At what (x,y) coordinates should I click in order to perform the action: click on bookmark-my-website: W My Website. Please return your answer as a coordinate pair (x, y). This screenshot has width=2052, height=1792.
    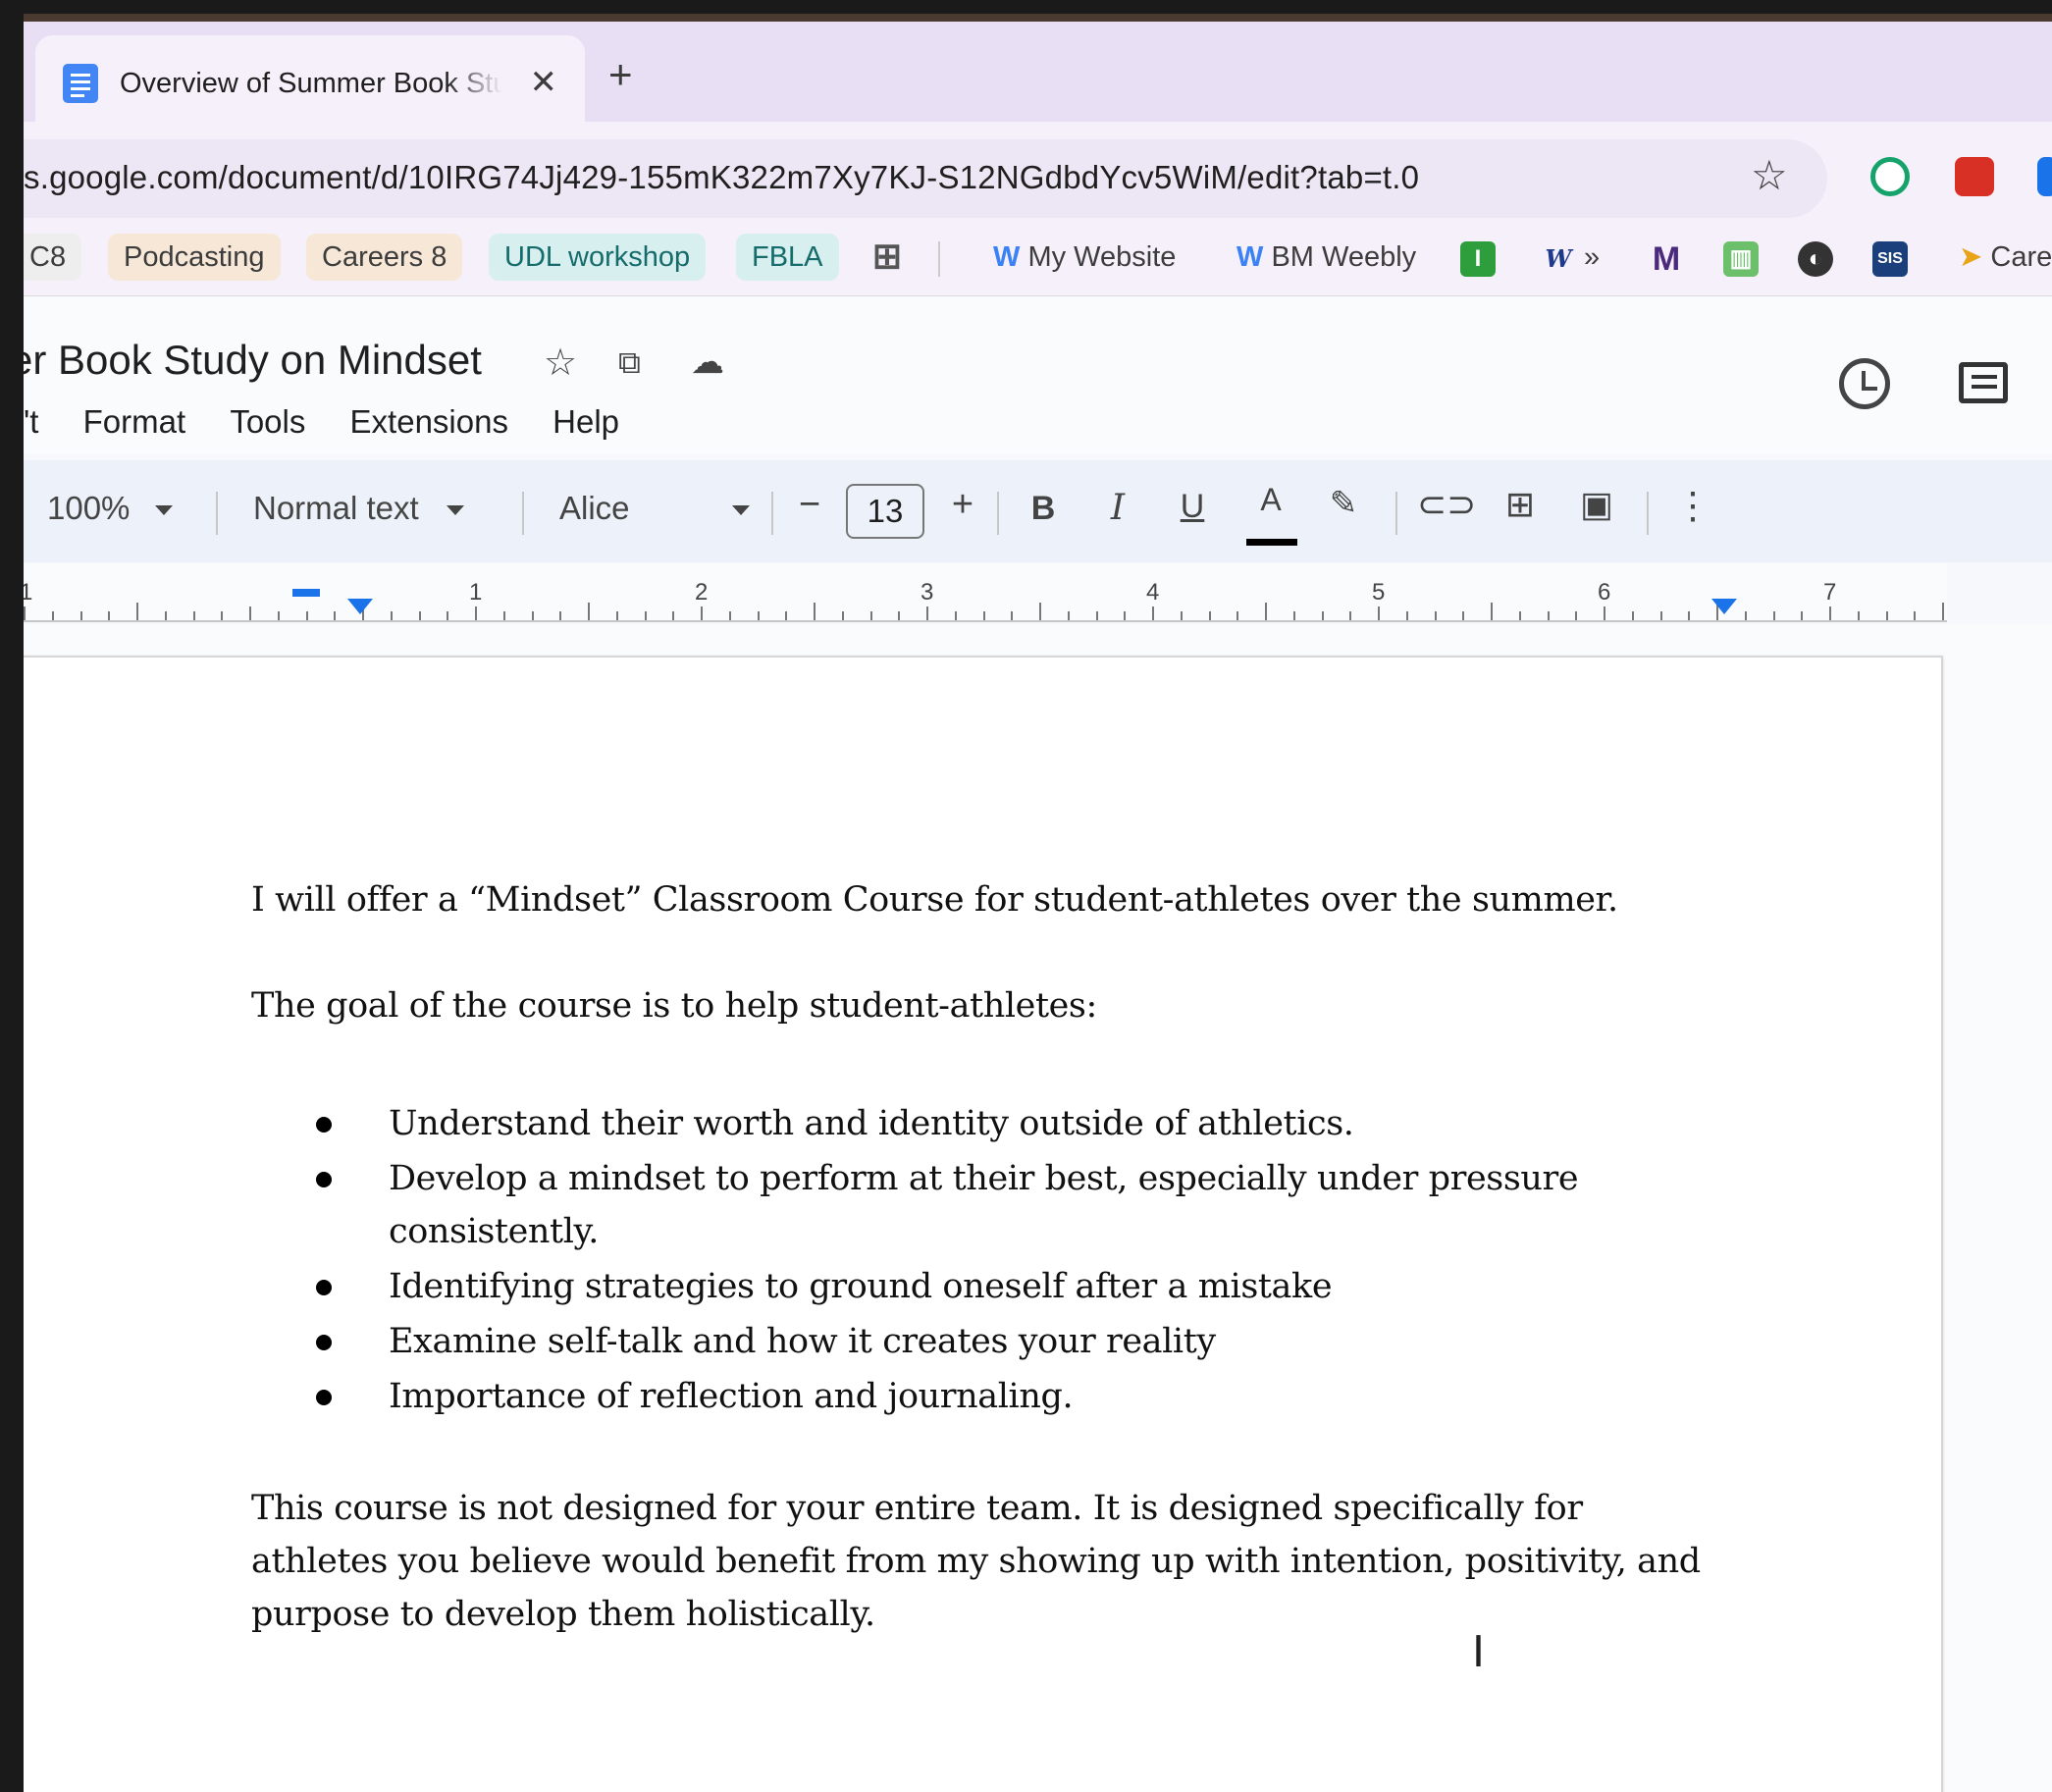
    Looking at the image, I should click on (1084, 257).